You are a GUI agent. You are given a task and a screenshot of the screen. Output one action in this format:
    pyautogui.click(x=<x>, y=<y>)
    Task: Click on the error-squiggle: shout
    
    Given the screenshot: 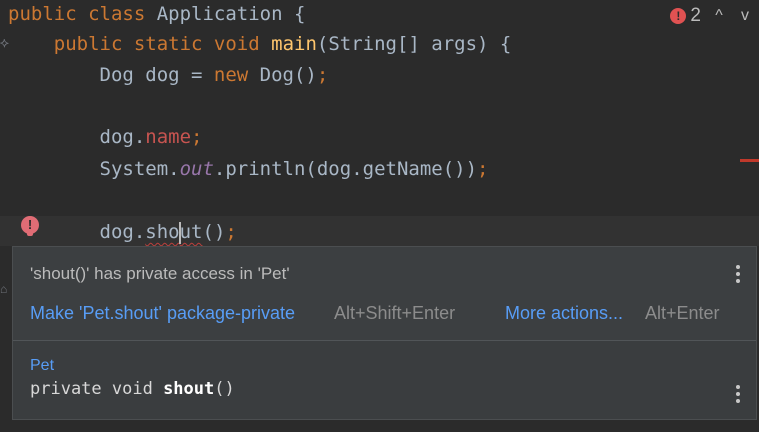 What is the action you would take?
    pyautogui.click(x=174, y=232)
    